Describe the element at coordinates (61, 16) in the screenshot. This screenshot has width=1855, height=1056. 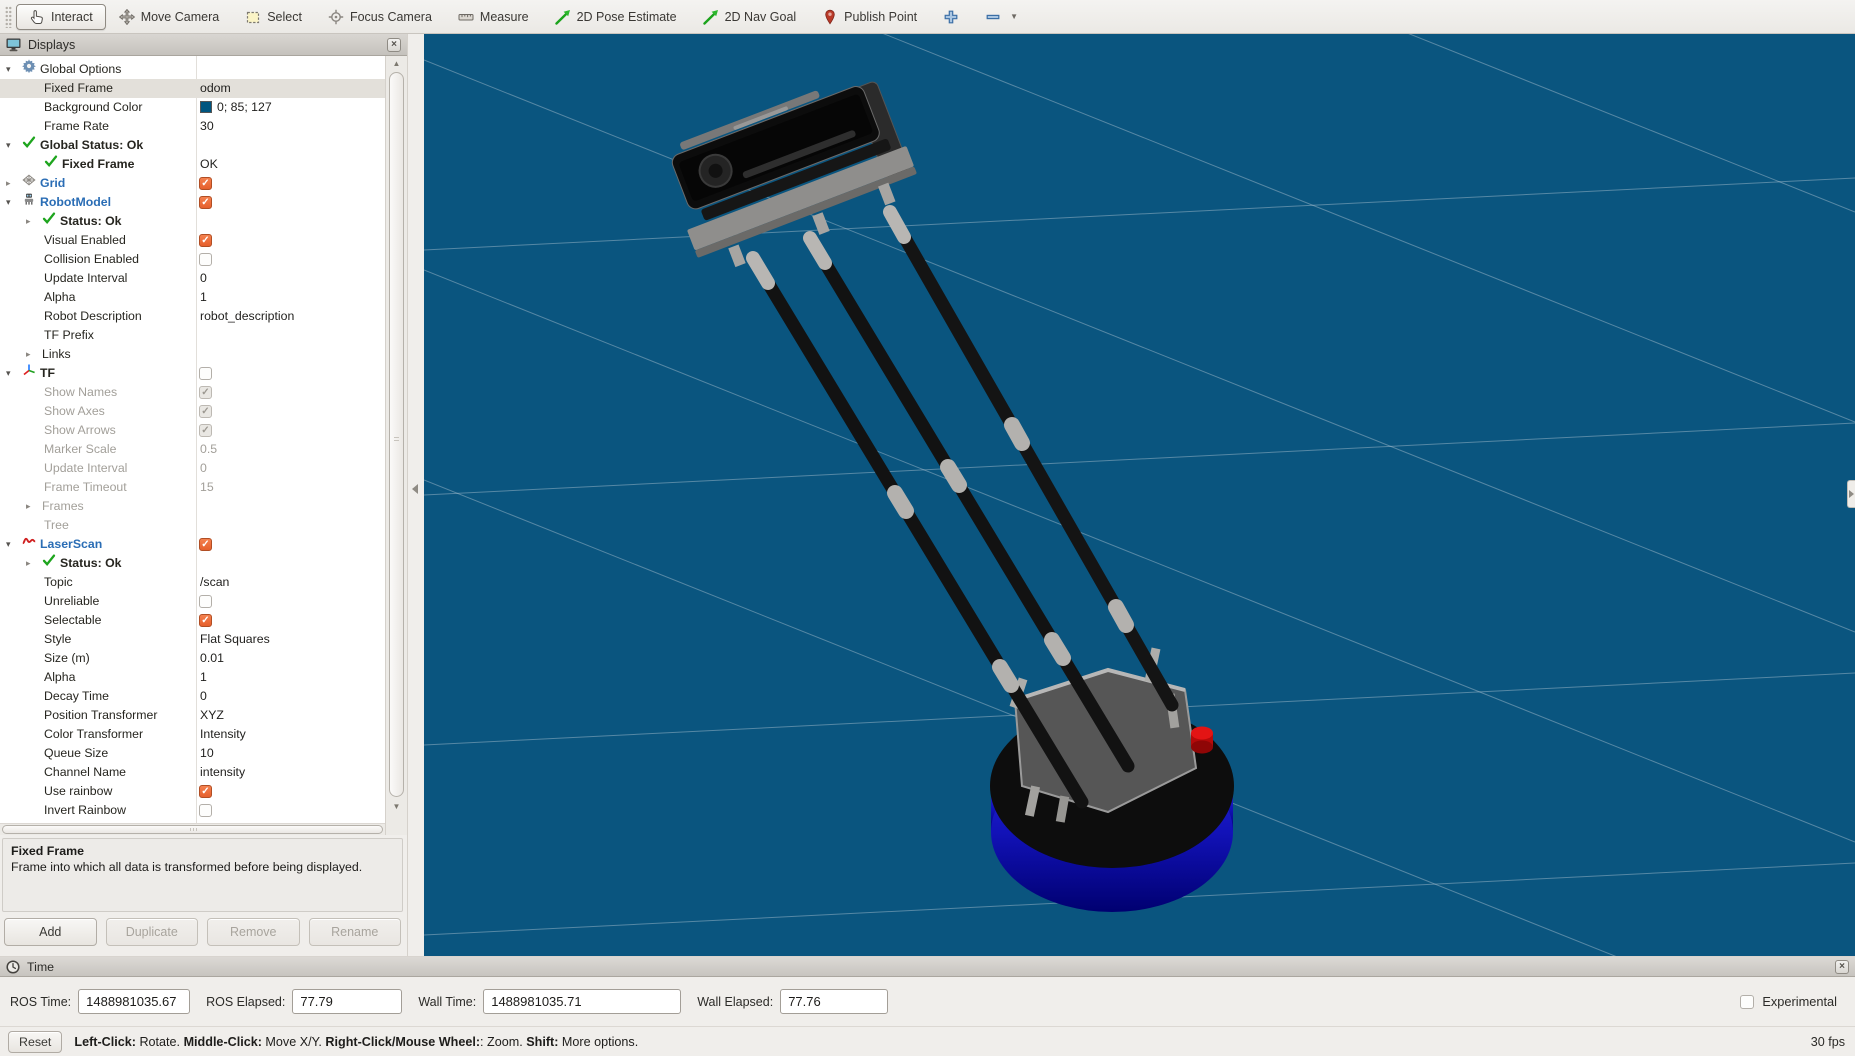
I see `interact-button: Interact` at that location.